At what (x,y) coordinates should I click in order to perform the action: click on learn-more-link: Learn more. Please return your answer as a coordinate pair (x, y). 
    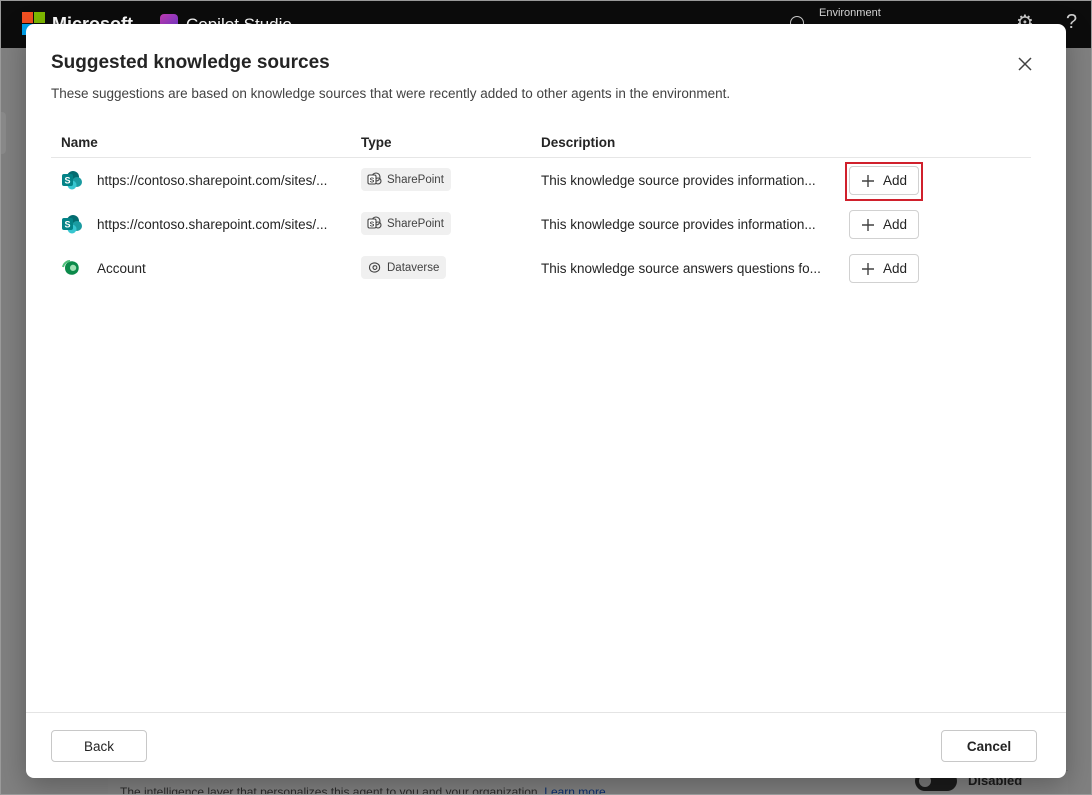
    Looking at the image, I should click on (574, 790).